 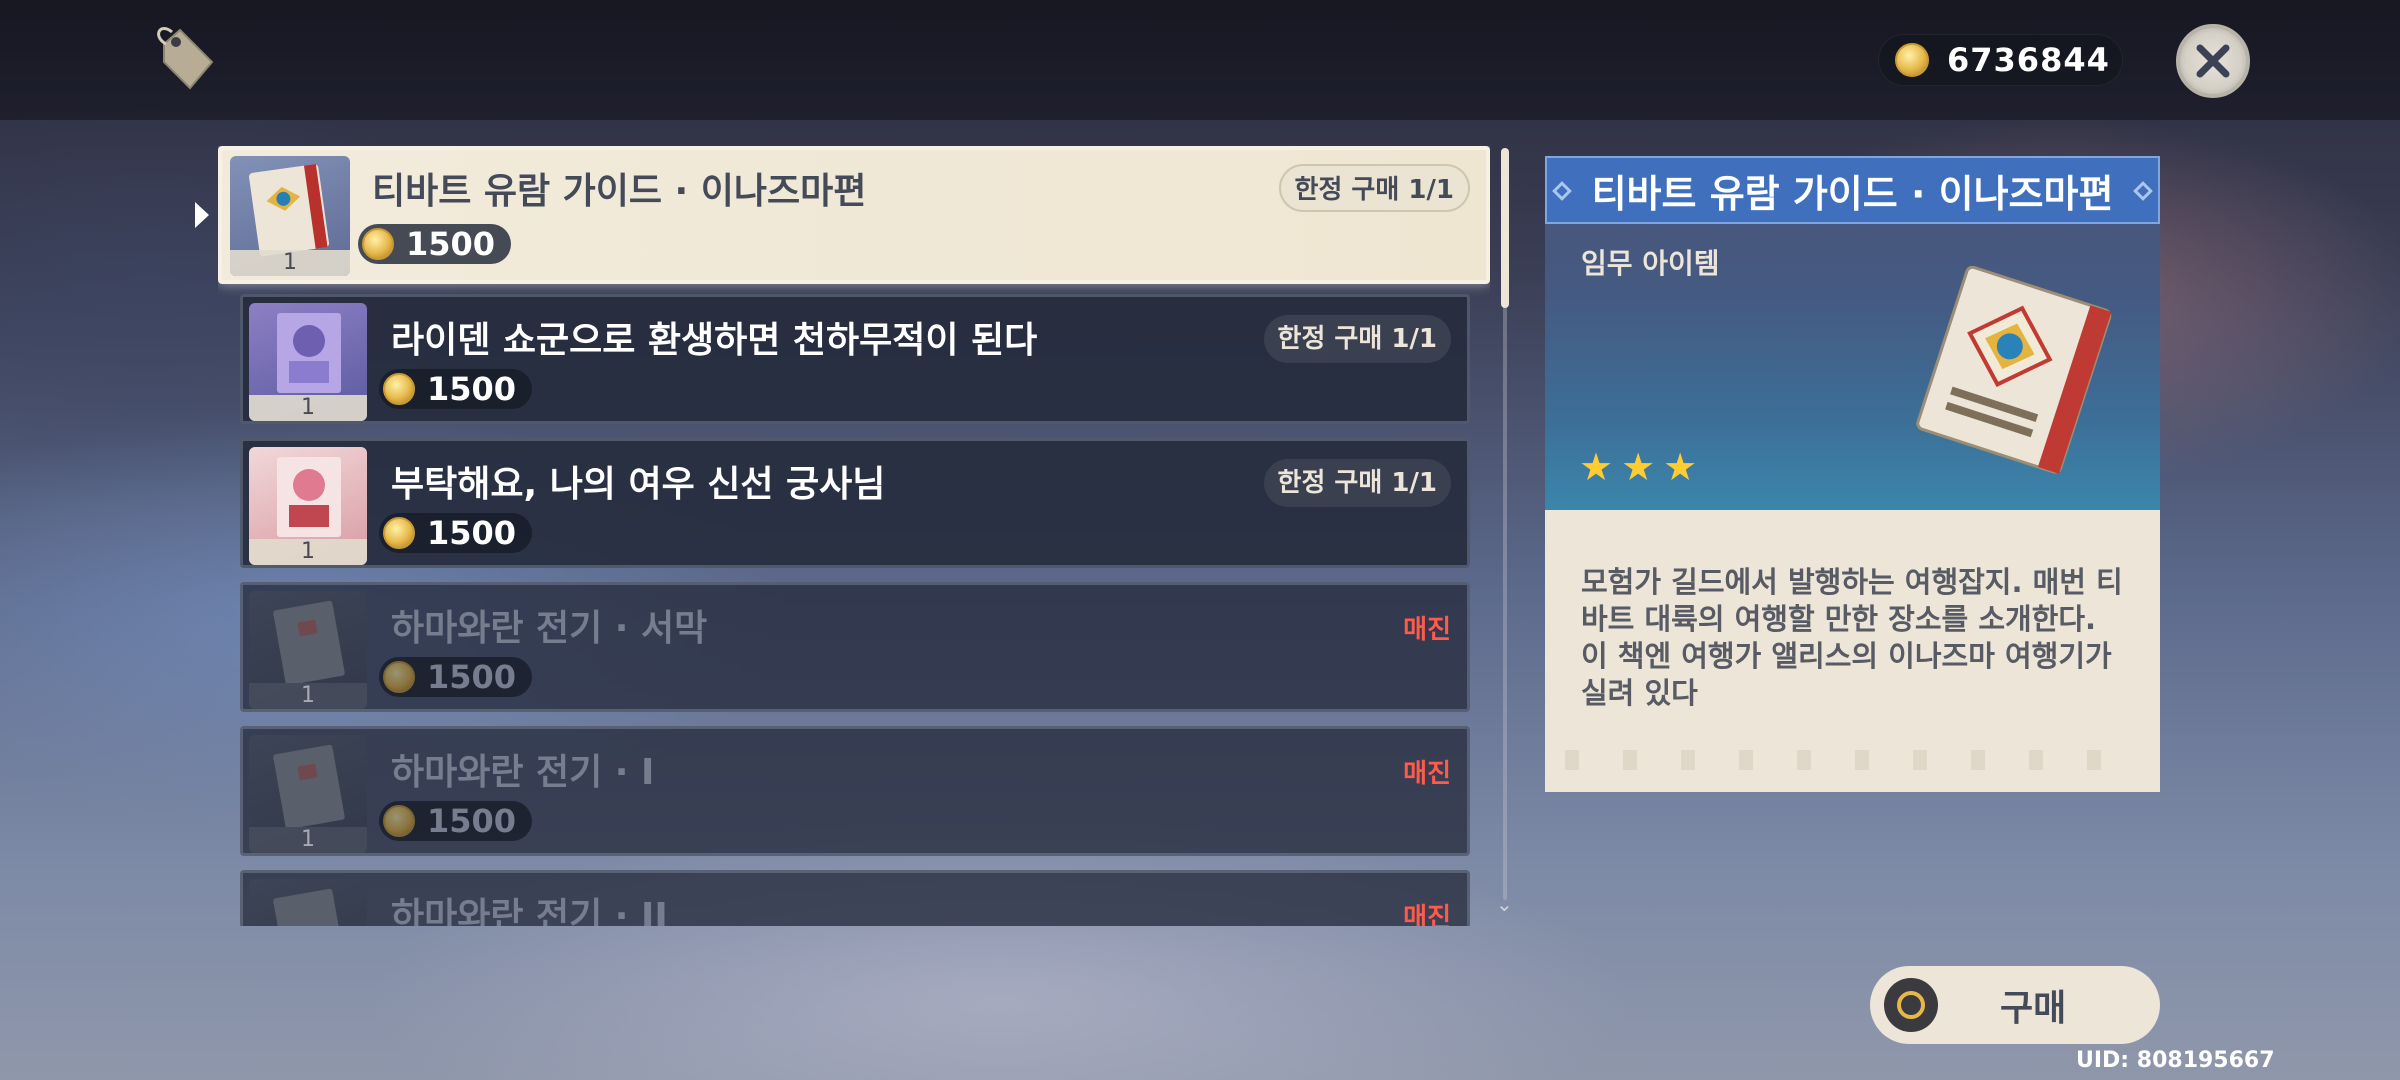 What do you see at coordinates (855, 647) in the screenshot?
I see `shop-item: 1 하마와란 전기 · 서막 1500 매진` at bounding box center [855, 647].